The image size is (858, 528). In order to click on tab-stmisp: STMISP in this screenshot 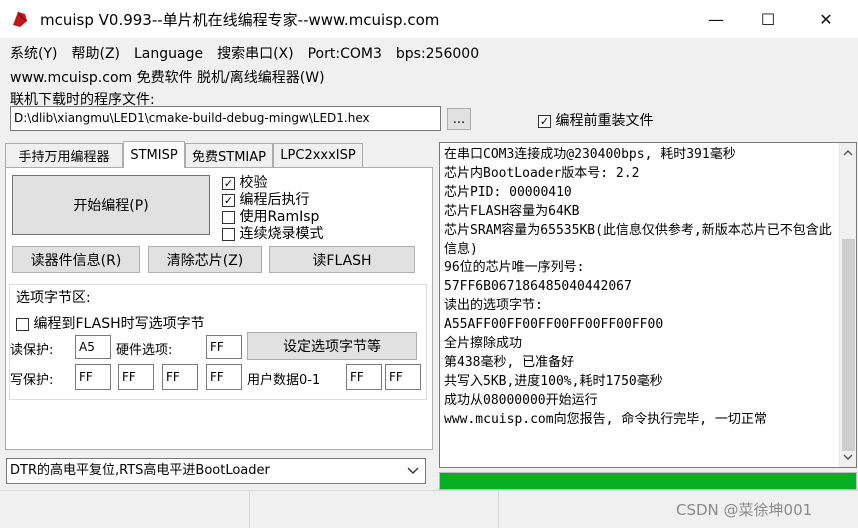, I will do `click(154, 154)`.